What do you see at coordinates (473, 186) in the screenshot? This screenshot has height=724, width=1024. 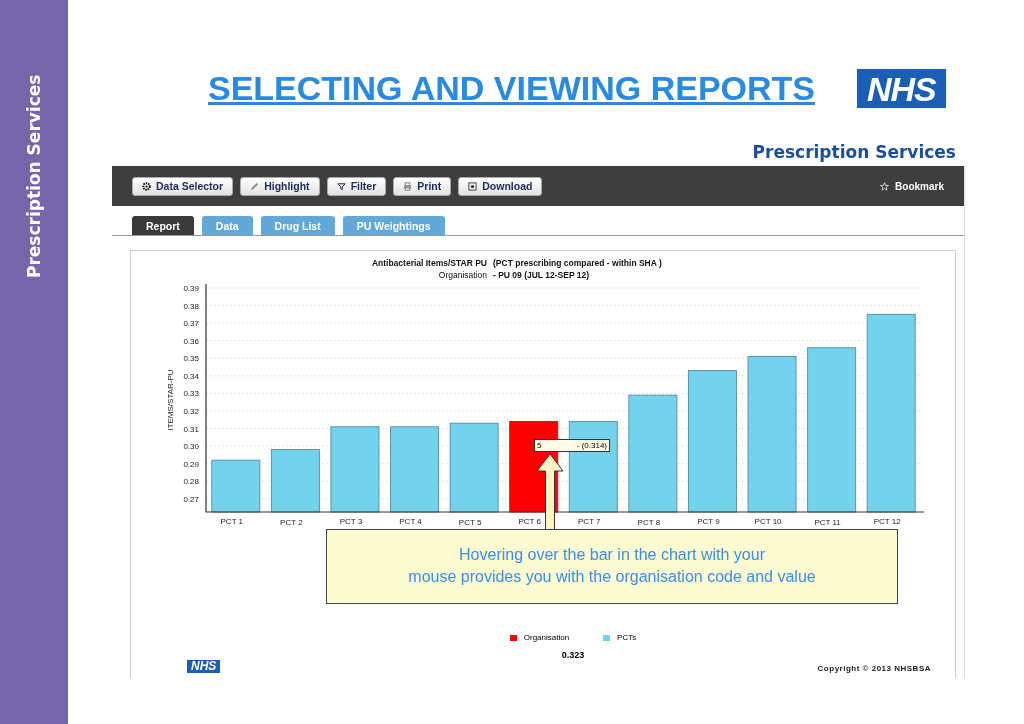 I see `download-icon` at bounding box center [473, 186].